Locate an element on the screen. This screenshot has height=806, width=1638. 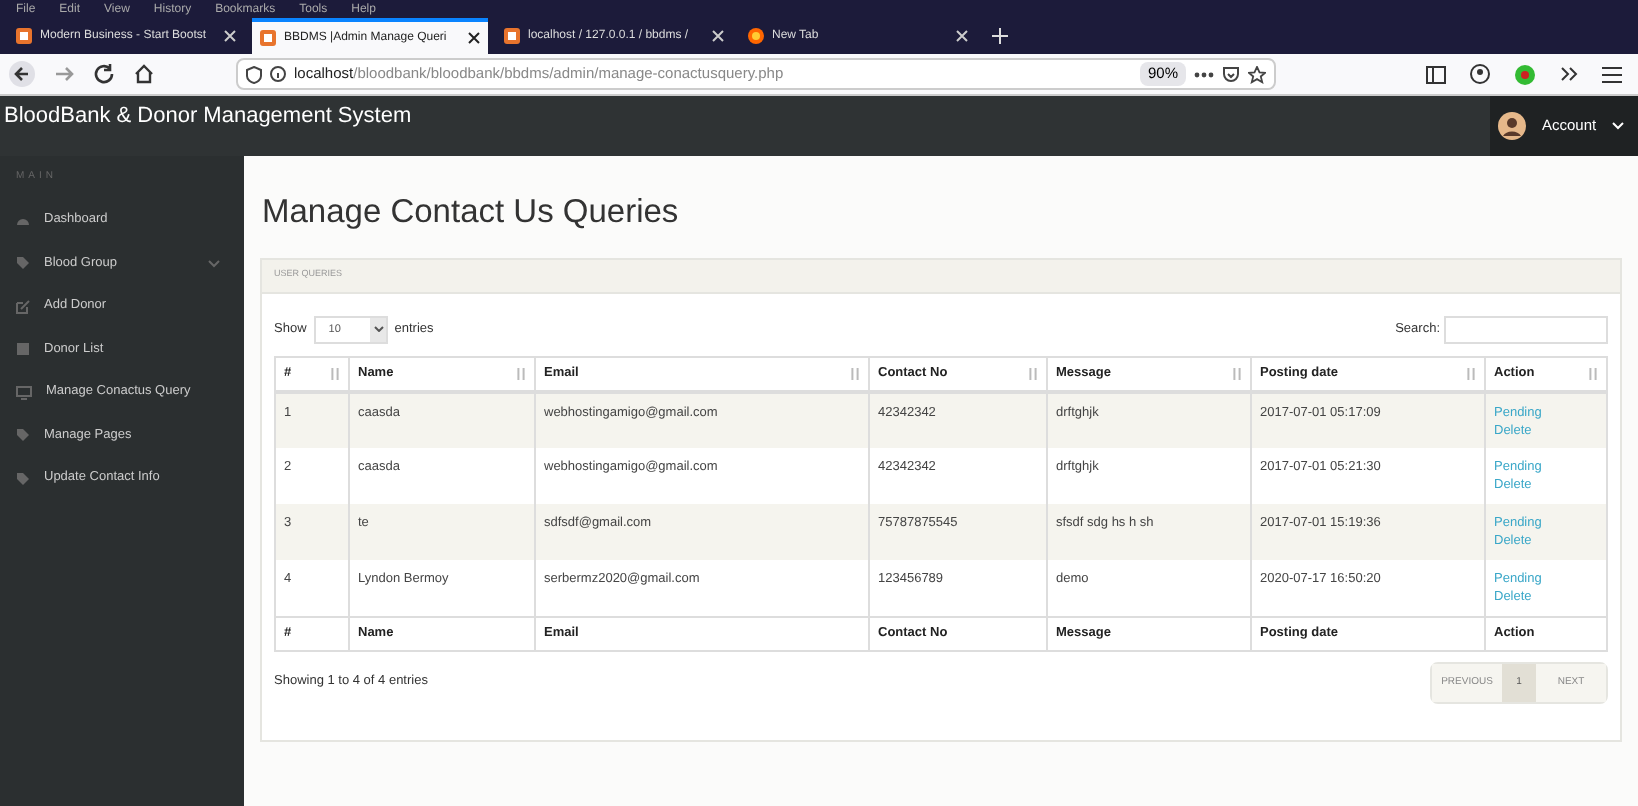
reload-icon is located at coordinates (104, 74).